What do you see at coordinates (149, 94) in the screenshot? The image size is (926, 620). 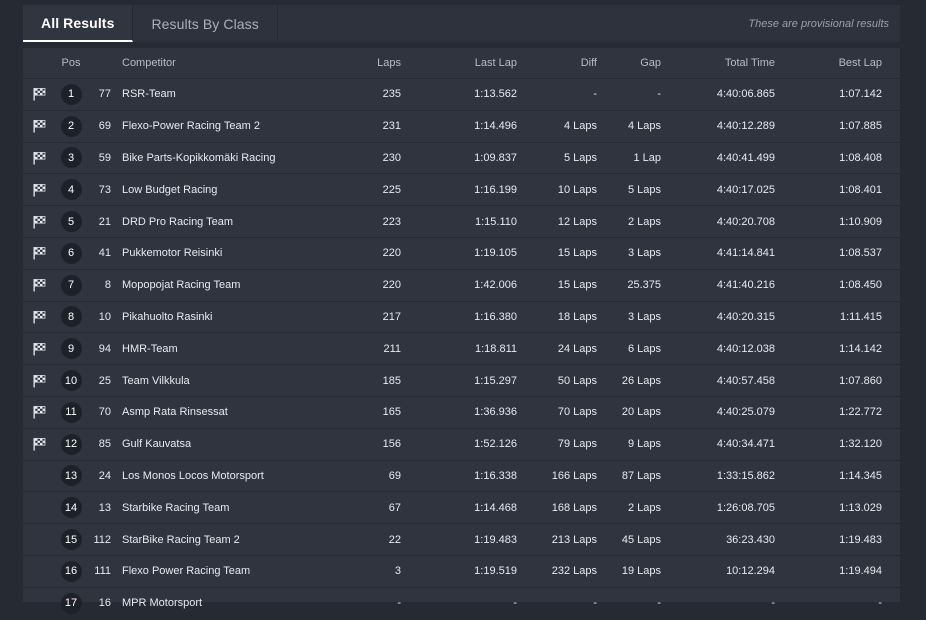 I see `competitor-name: RSR-Team` at bounding box center [149, 94].